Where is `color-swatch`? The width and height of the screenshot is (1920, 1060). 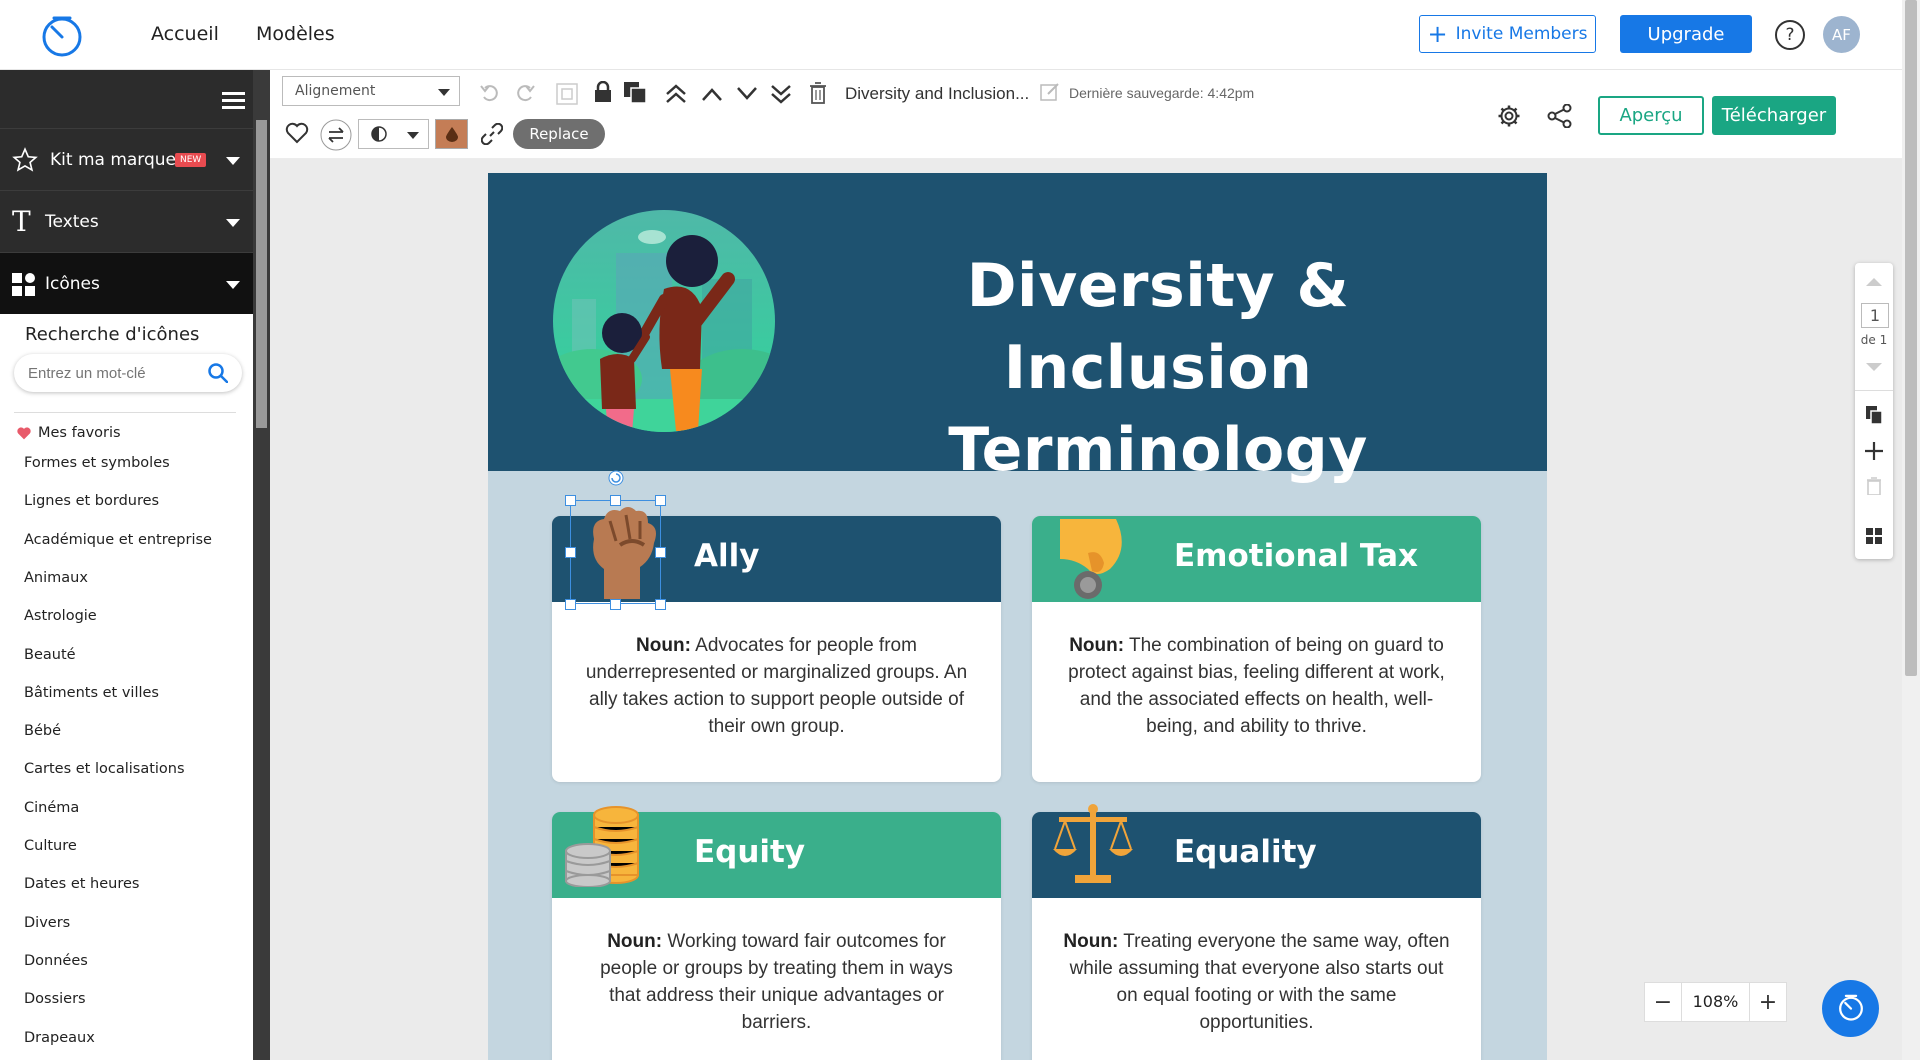 color-swatch is located at coordinates (451, 134).